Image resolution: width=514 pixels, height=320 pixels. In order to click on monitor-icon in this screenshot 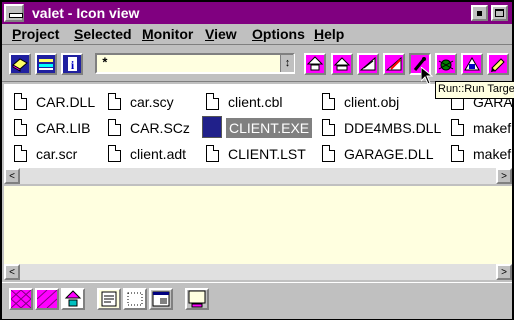, I will do `click(197, 299)`.